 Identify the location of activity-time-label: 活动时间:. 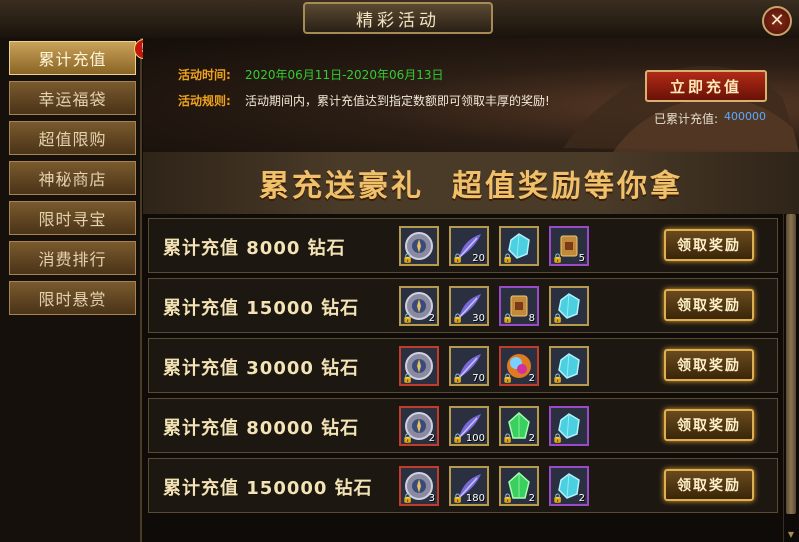
(204, 75).